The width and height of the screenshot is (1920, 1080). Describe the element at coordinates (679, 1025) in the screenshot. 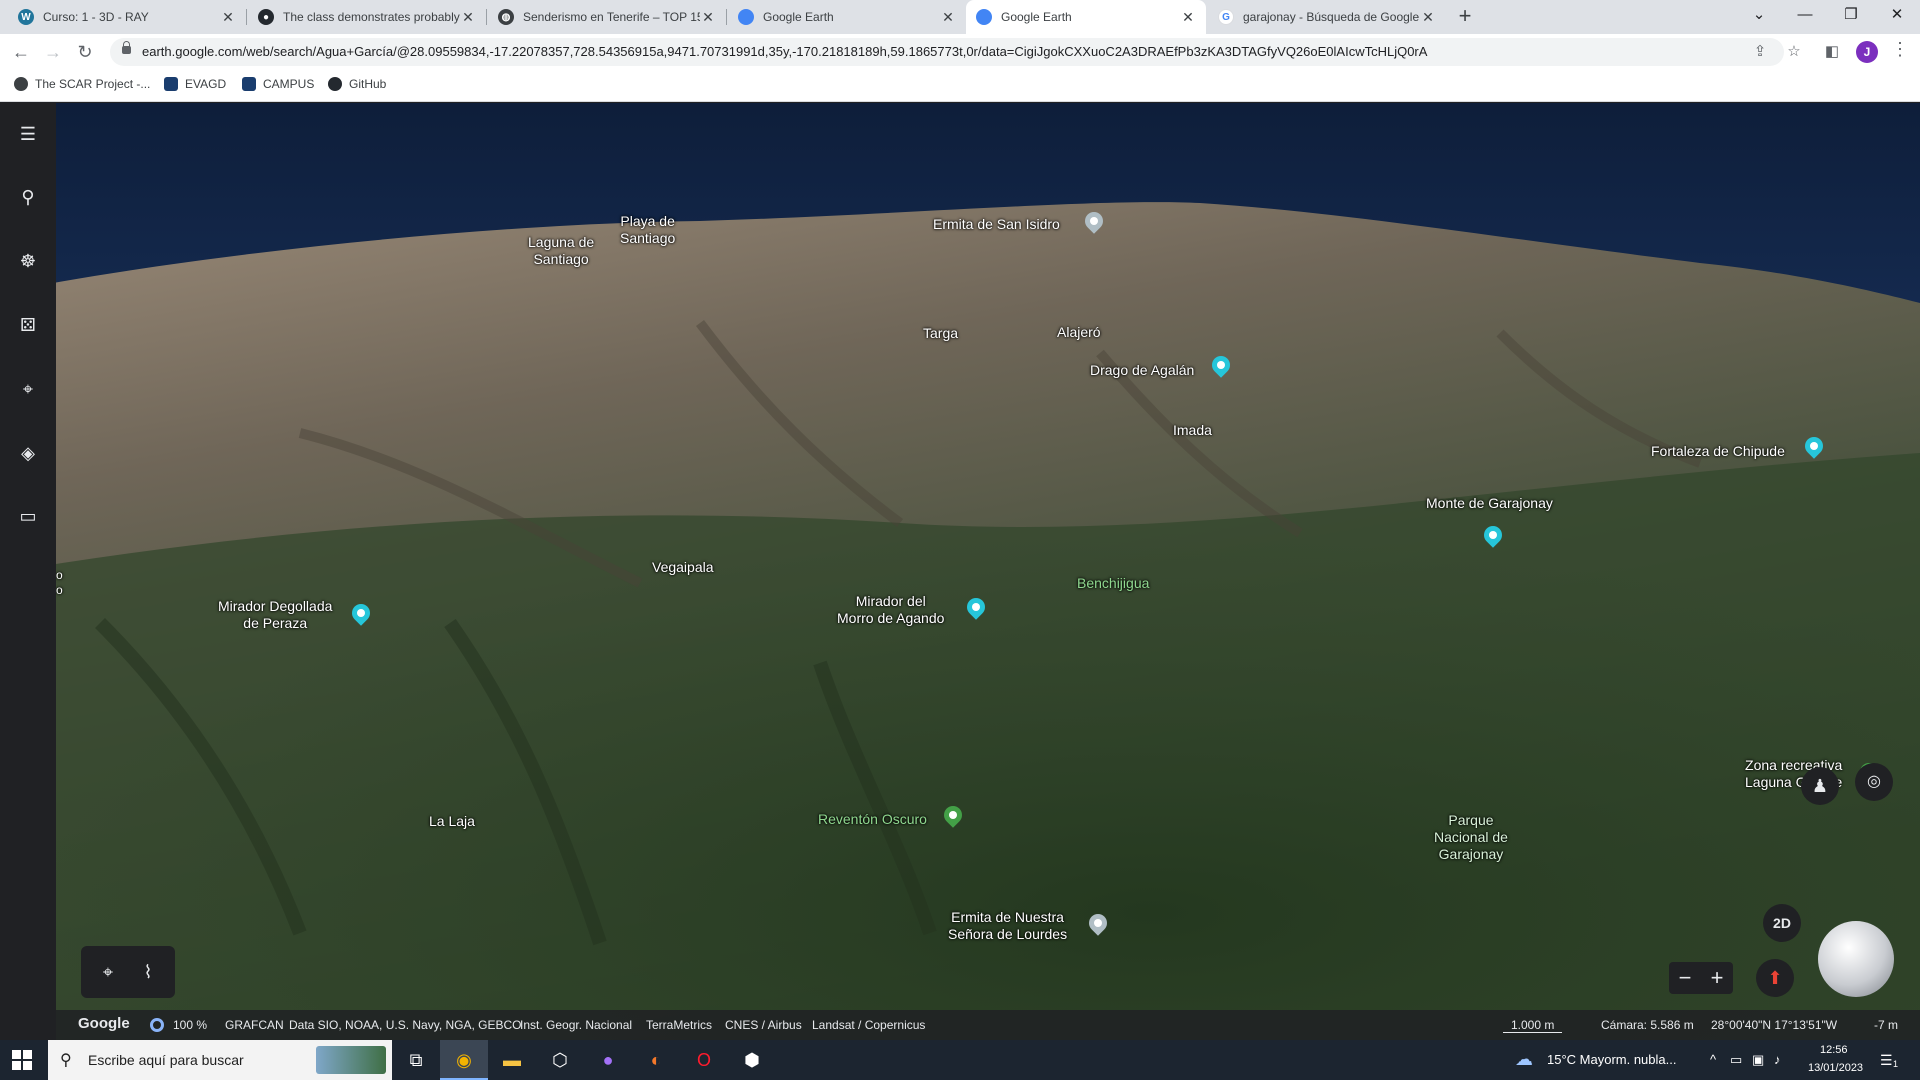

I see `attribution-source: TerraMetrics` at that location.